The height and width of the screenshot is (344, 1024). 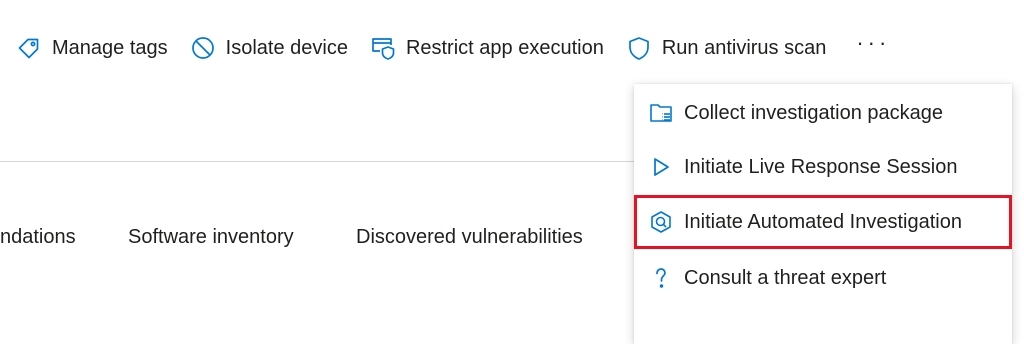 I want to click on run-antivirus-scan-button: Run antivirus scan, so click(x=726, y=48).